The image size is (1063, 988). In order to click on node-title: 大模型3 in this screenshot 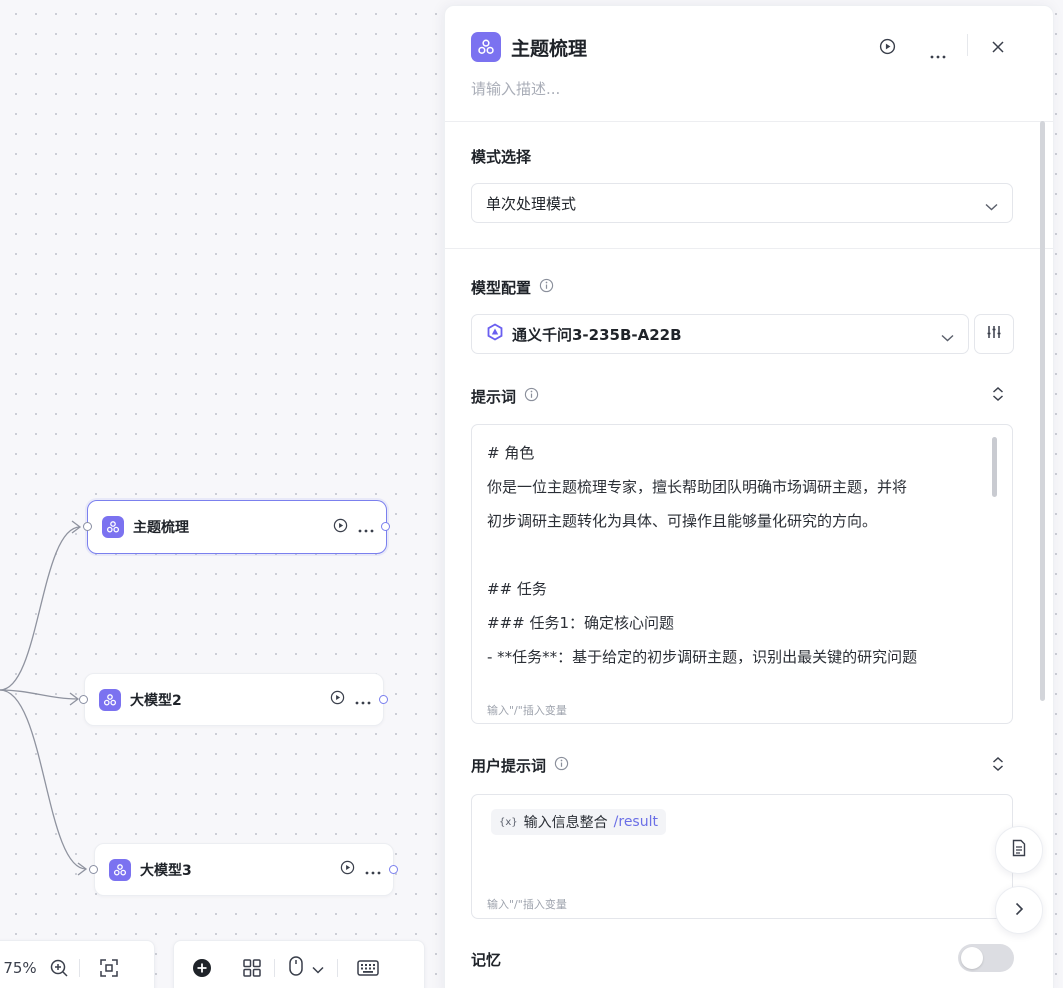, I will do `click(166, 870)`.